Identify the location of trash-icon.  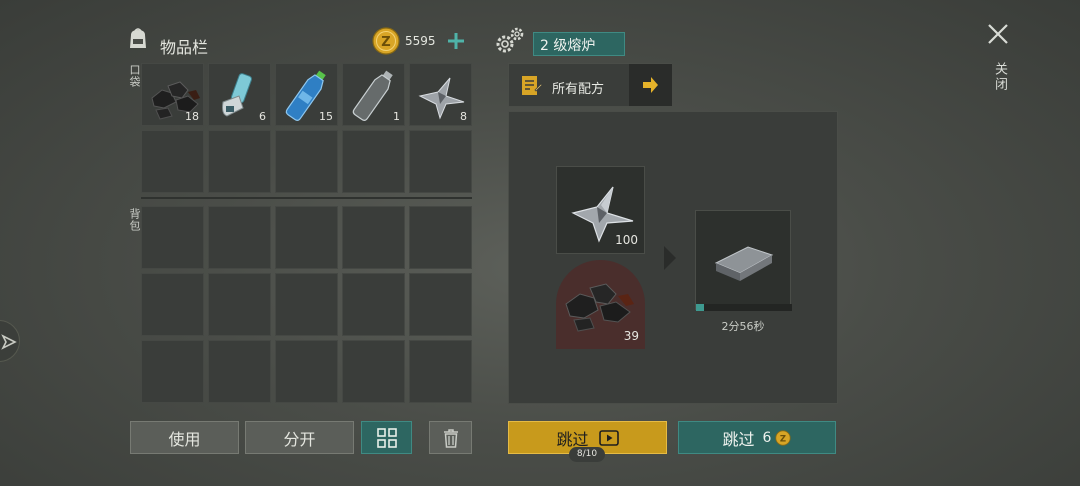
(450, 438).